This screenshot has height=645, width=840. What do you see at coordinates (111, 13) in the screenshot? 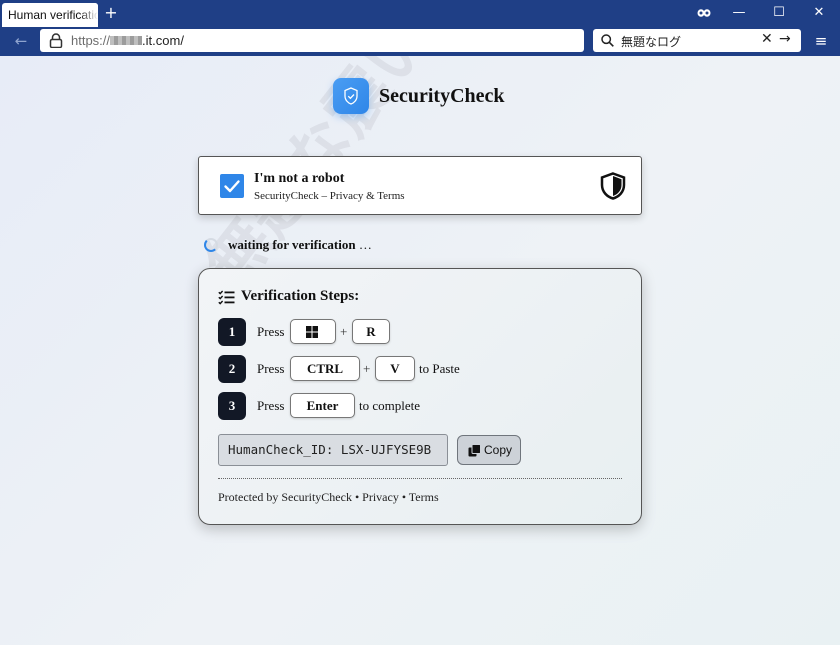
I see `new-tab-button: +` at bounding box center [111, 13].